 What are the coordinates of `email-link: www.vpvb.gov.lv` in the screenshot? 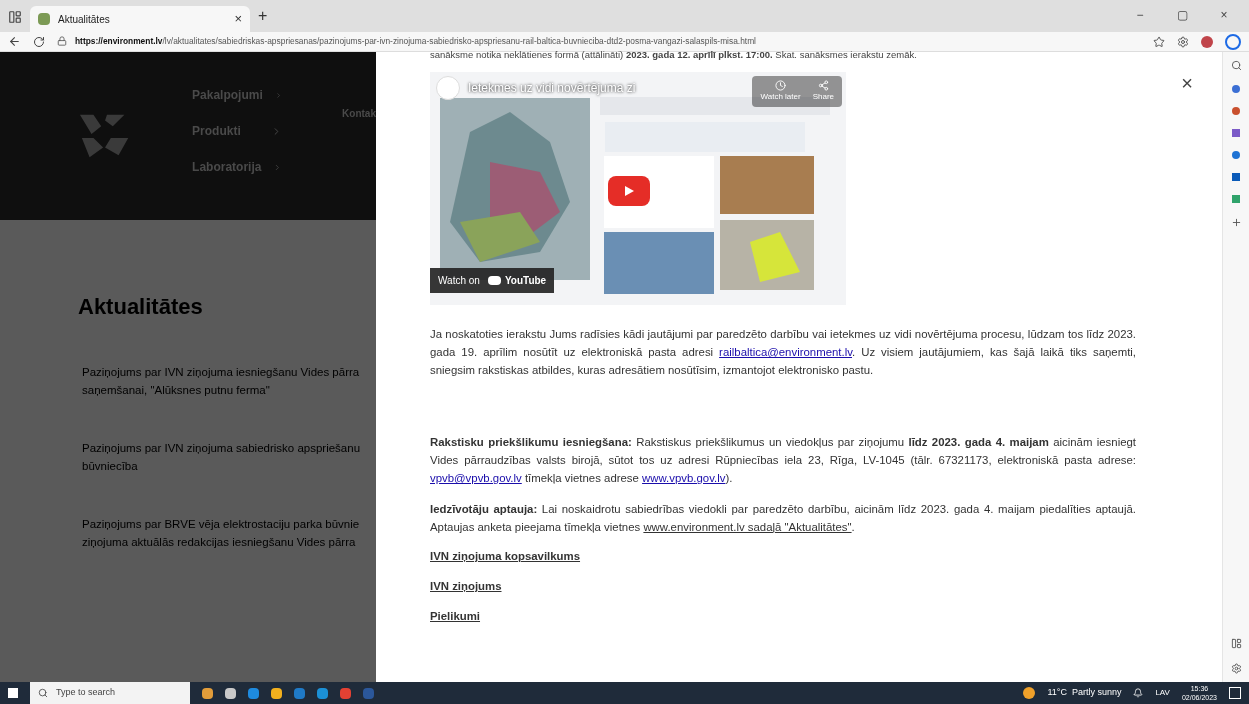 It's located at (684, 478).